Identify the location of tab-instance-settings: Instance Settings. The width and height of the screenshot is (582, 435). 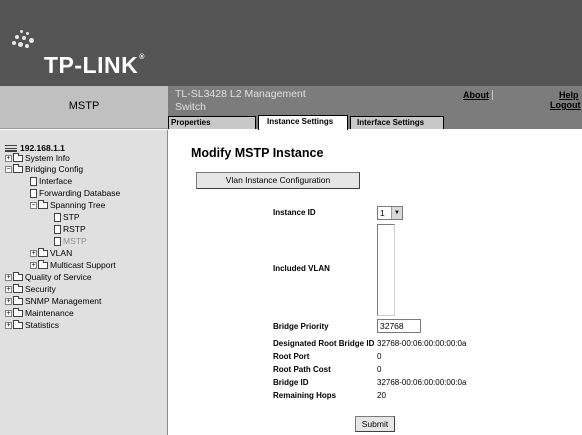
(303, 122).